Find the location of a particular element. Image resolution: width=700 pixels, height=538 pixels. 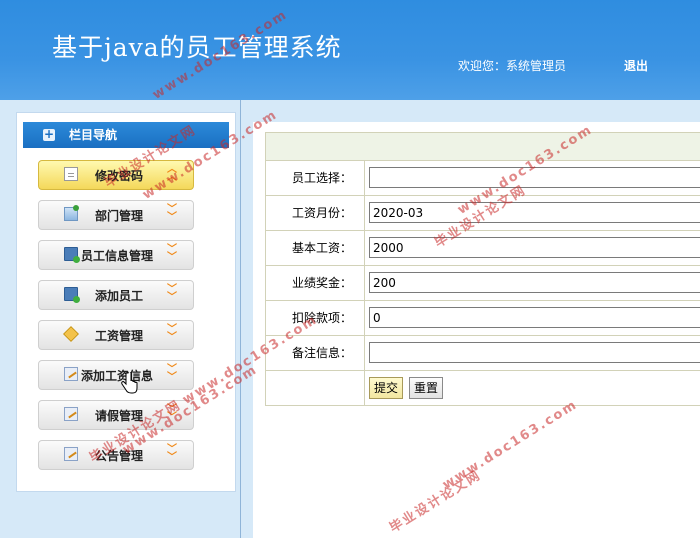

sidebar-item-change-password: 修改密码 ︿ ︿ is located at coordinates (116, 175).